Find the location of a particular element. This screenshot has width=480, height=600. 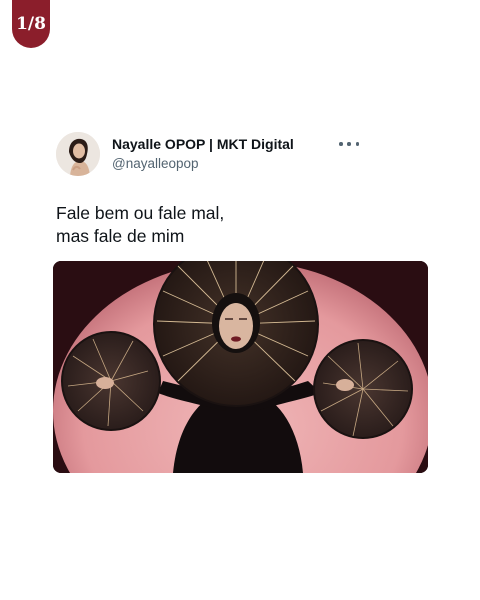

tweet-text-line: Fale bem ou fale mal, is located at coordinates (140, 213).